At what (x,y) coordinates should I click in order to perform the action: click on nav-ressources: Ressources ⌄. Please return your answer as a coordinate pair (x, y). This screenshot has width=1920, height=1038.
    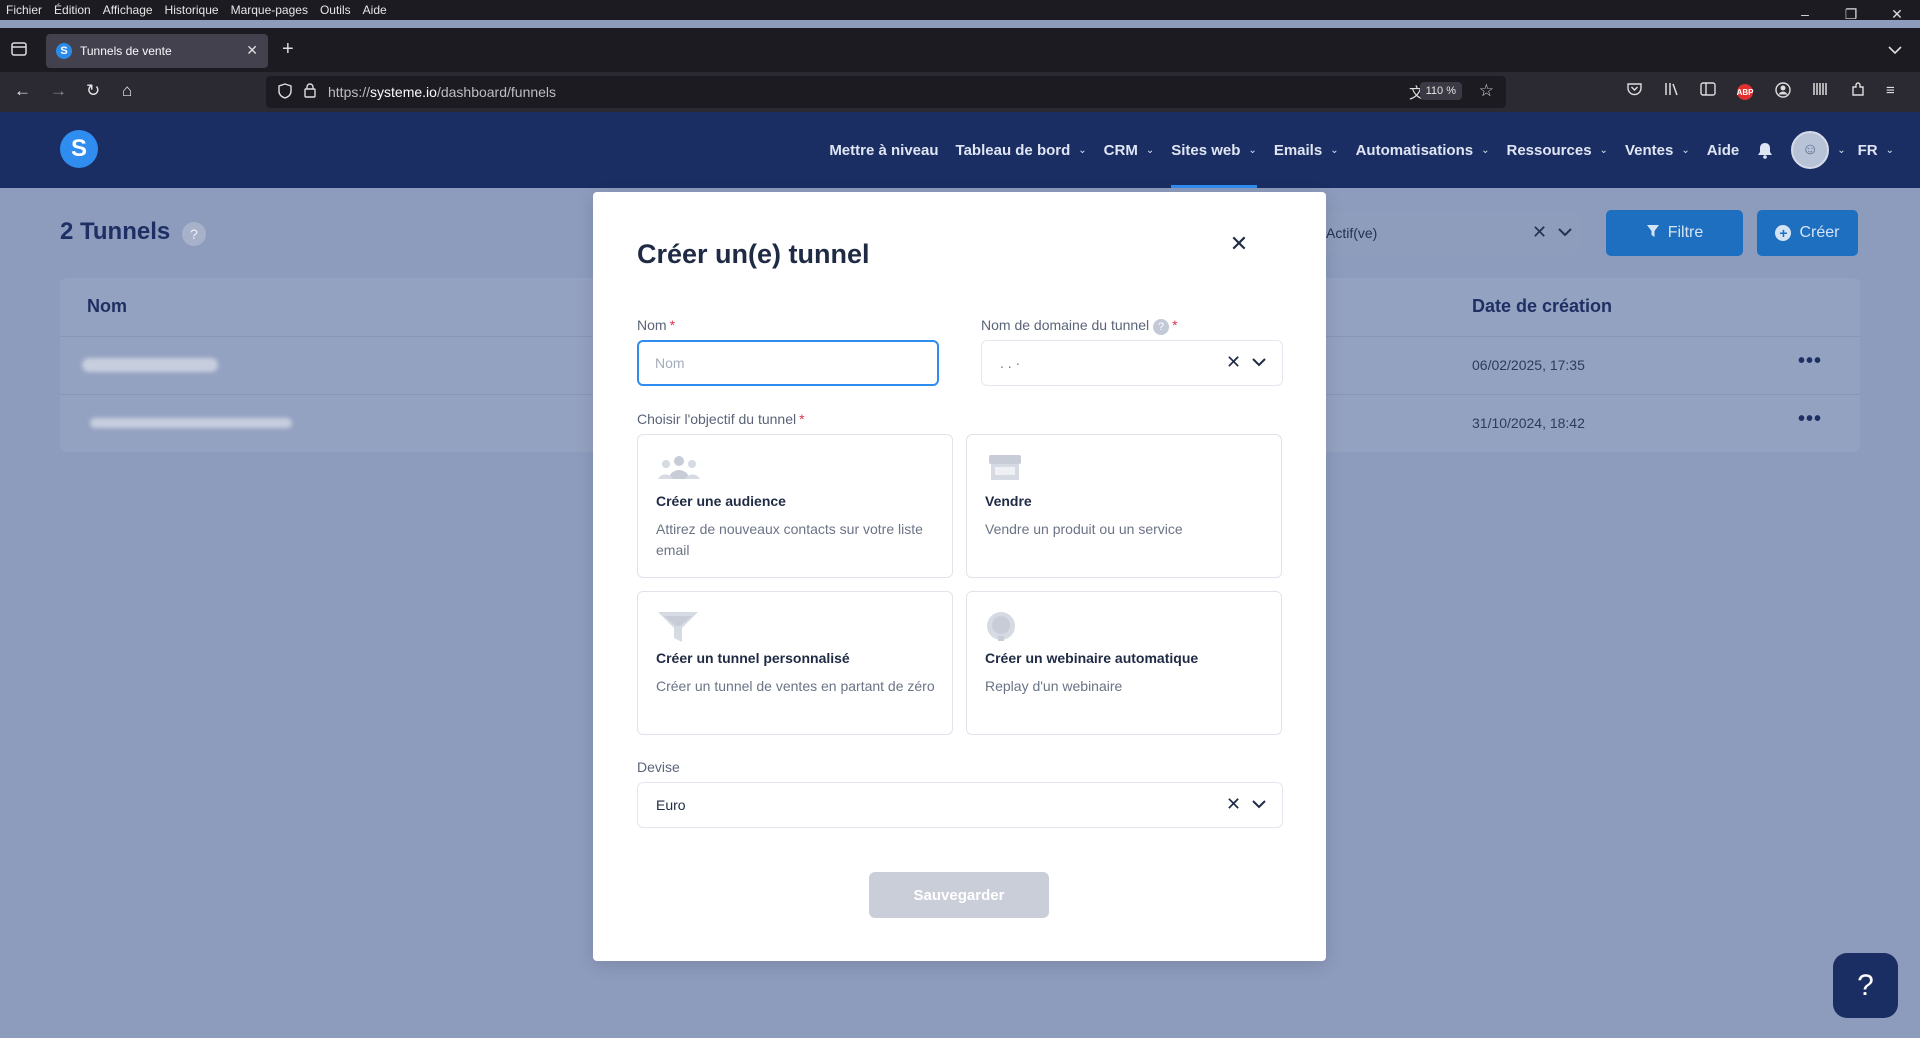
    Looking at the image, I should click on (1556, 150).